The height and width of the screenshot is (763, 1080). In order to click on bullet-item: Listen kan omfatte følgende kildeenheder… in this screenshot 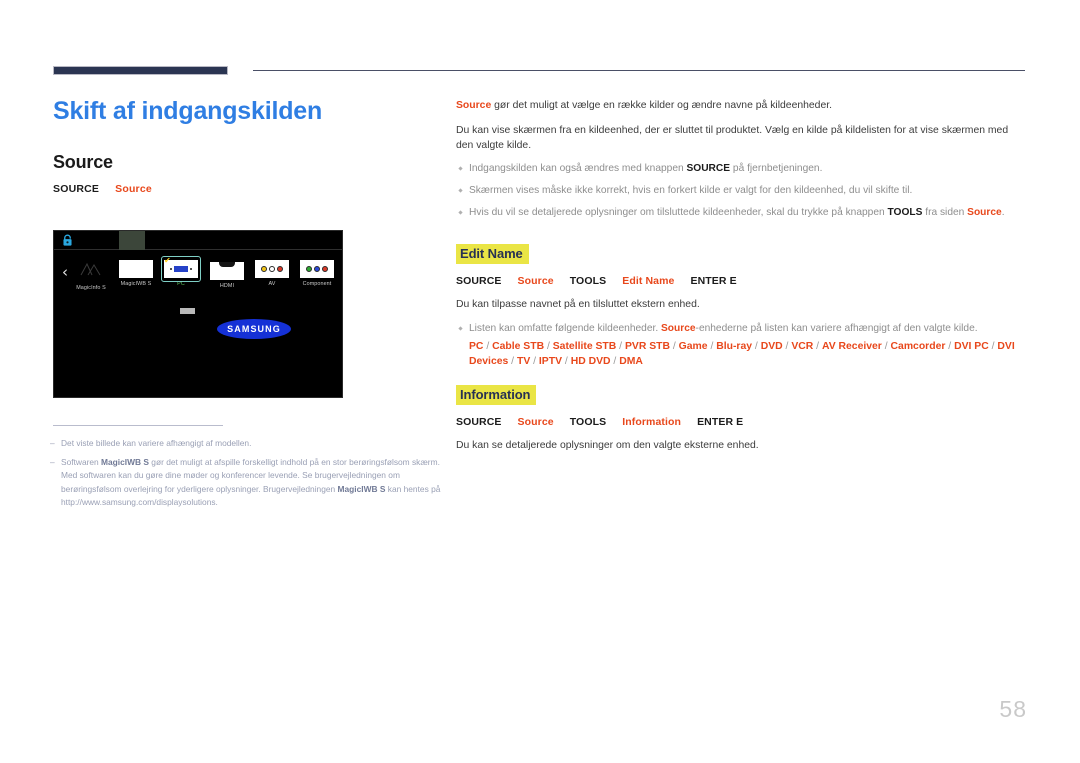, I will do `click(742, 345)`.